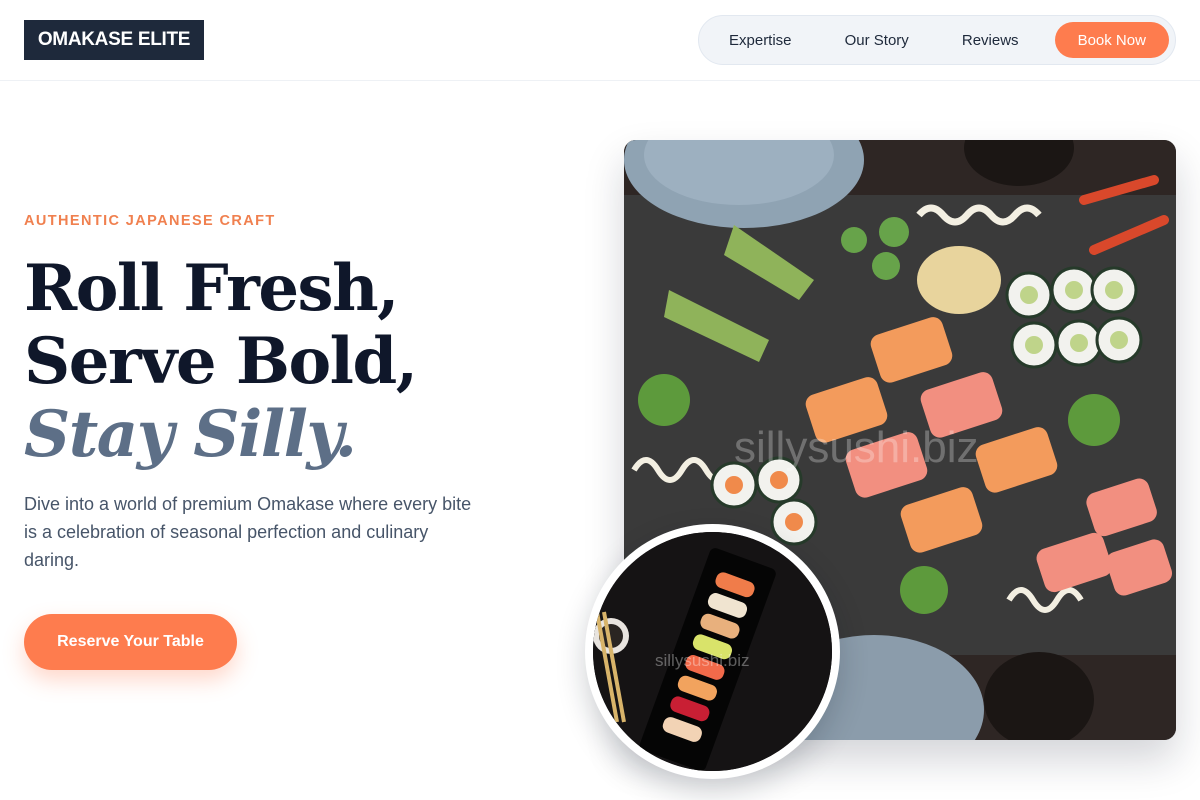  What do you see at coordinates (1111, 40) in the screenshot?
I see `book-now-button: Book Now` at bounding box center [1111, 40].